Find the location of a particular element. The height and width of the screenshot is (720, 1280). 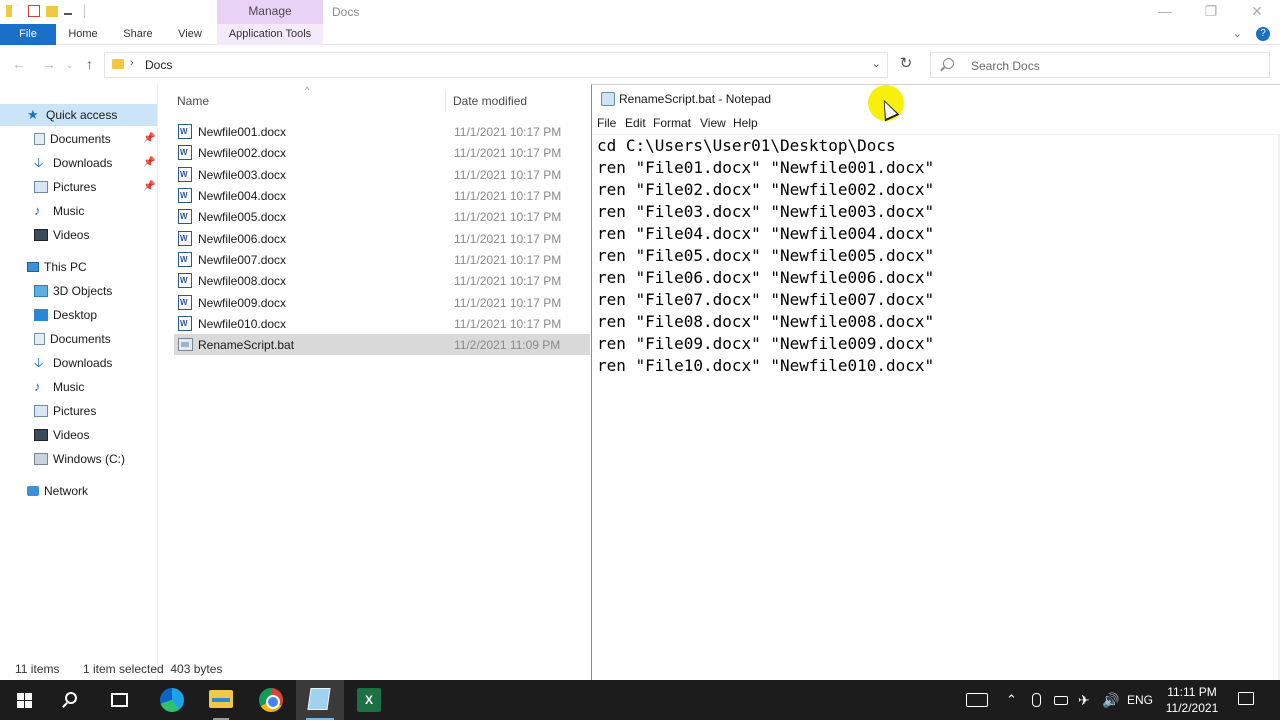

breadcrumb-chevron-icon: › is located at coordinates (132, 63).